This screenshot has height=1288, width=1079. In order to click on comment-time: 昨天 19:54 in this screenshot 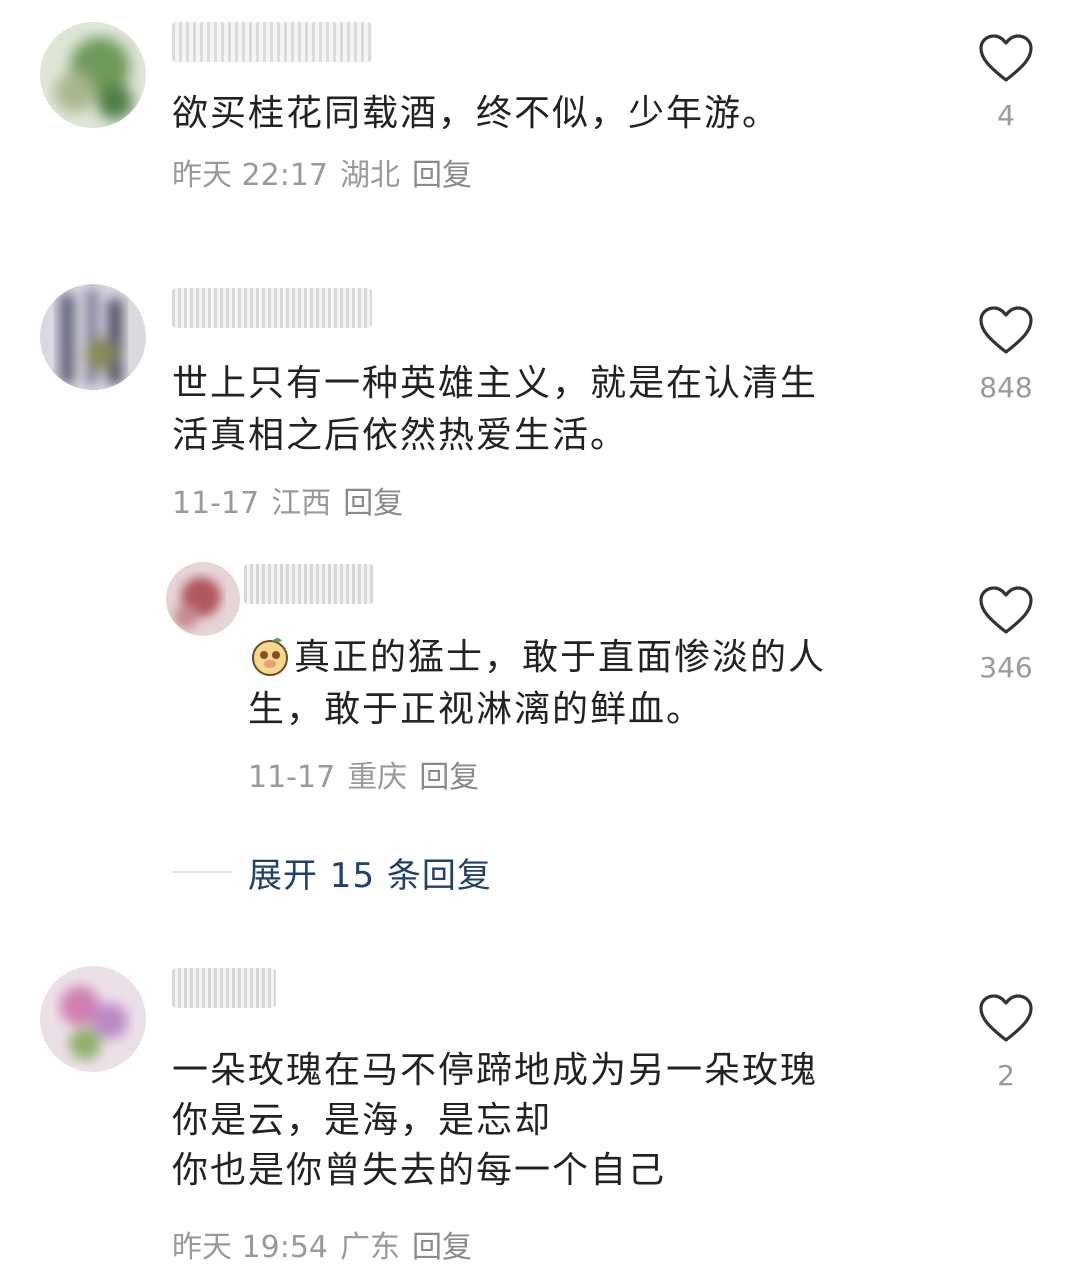, I will do `click(250, 1247)`.